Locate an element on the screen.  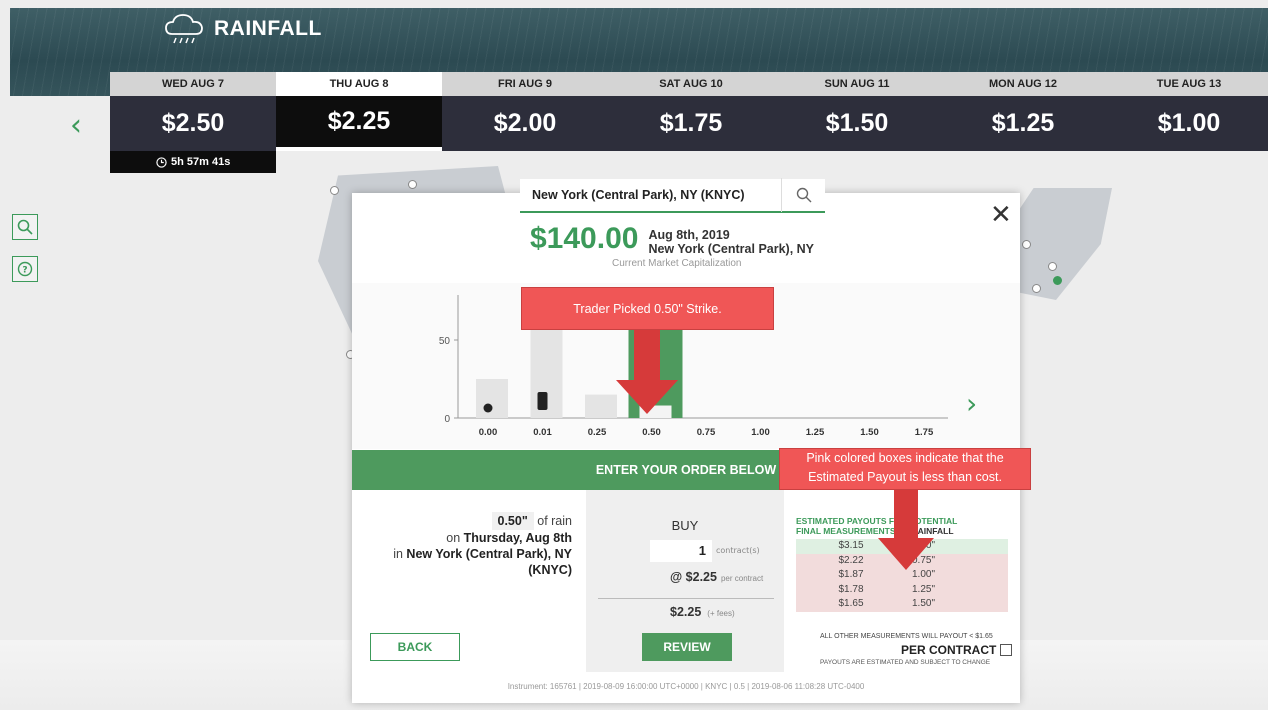
day-tab-active: THU AUG 8 $2.25 is located at coordinates (359, 111).